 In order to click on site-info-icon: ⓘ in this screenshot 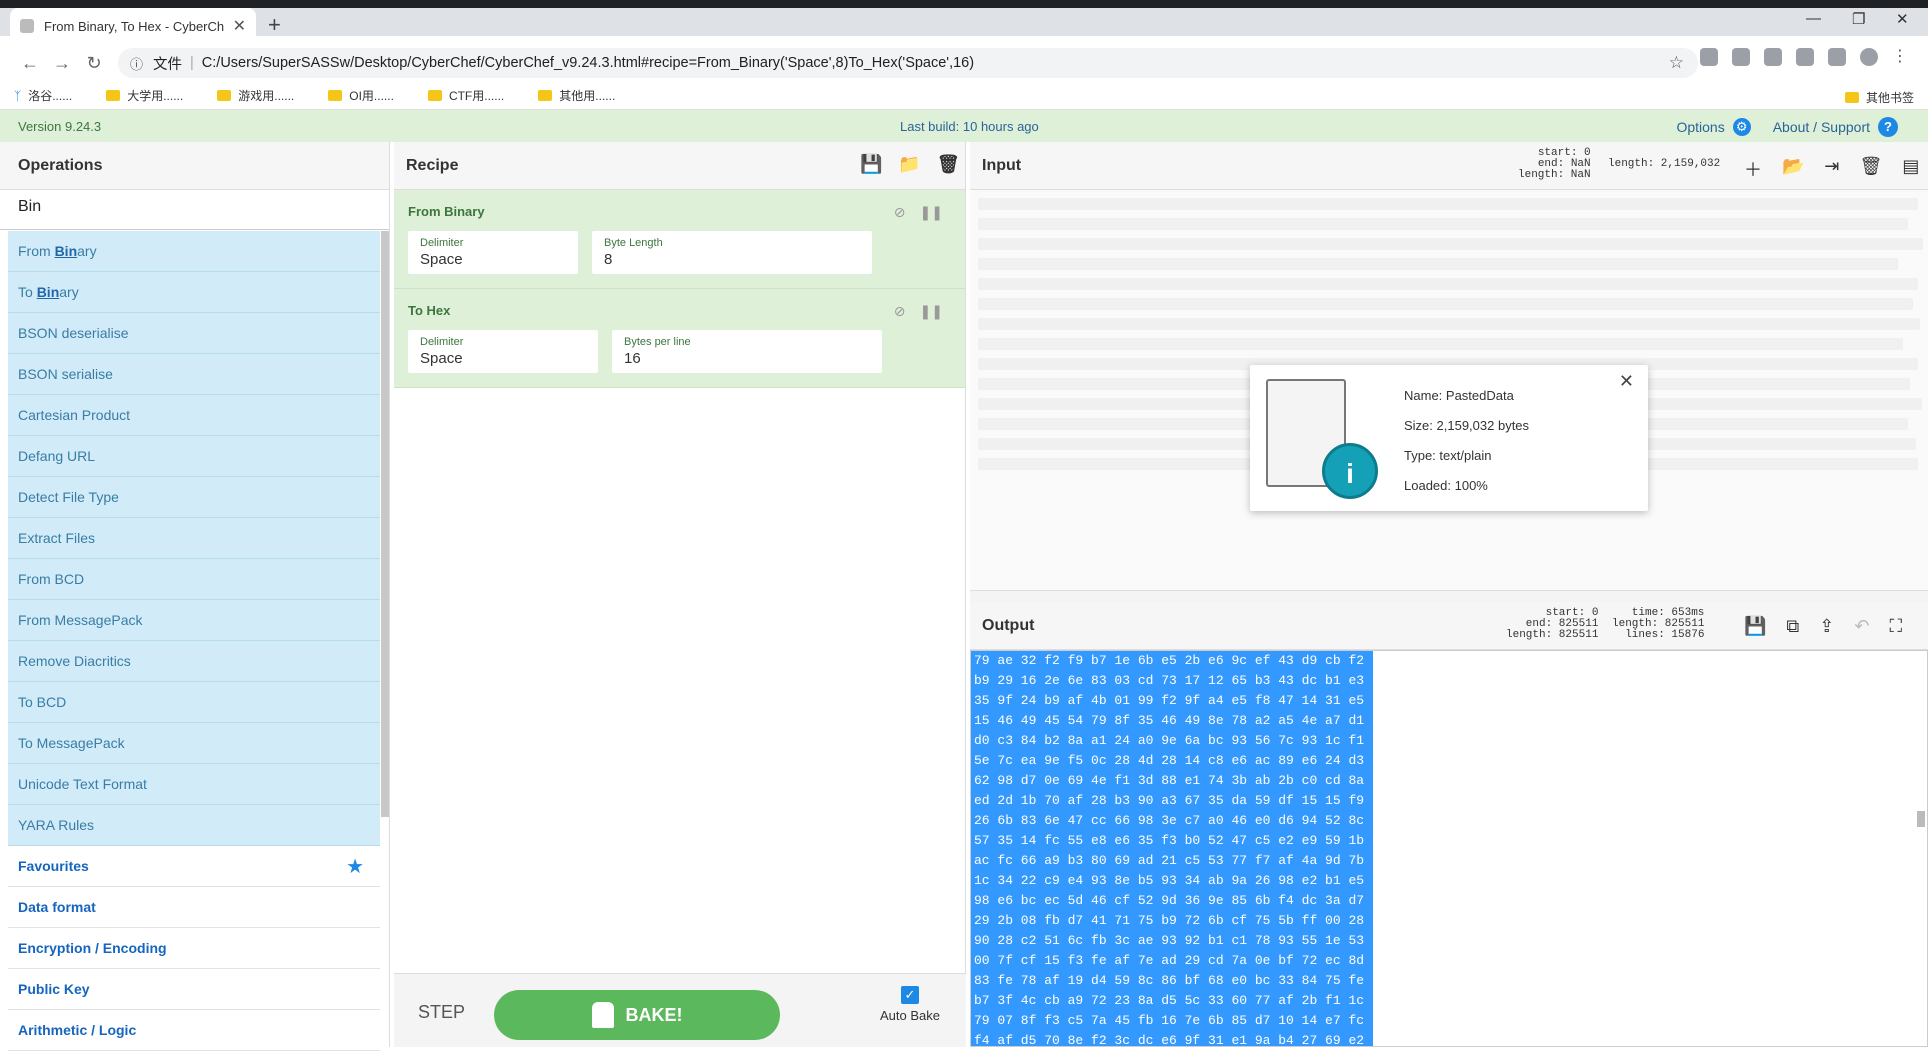, I will do `click(136, 63)`.